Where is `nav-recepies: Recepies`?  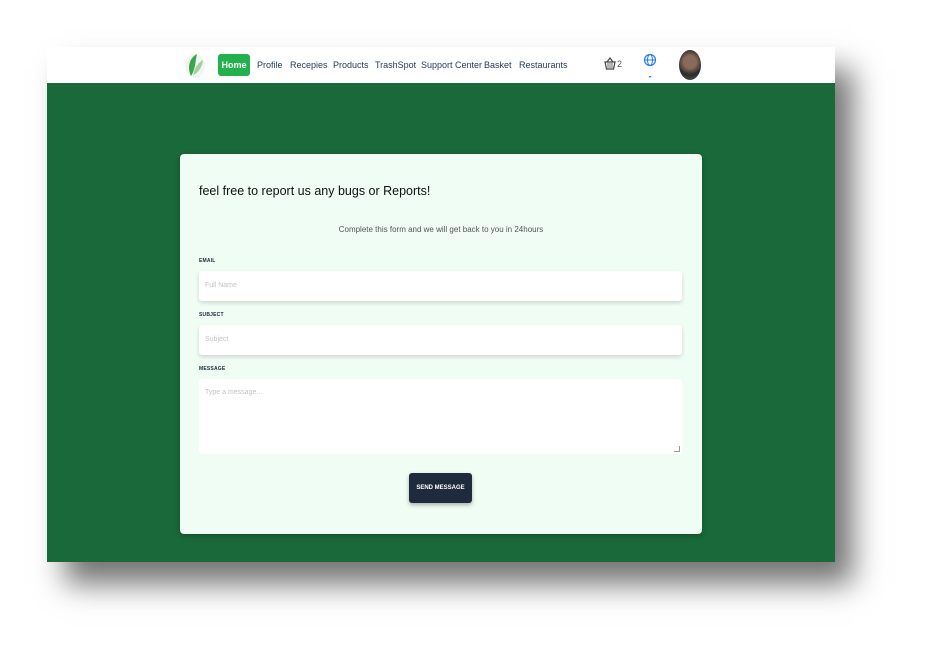 nav-recepies: Recepies is located at coordinates (309, 65).